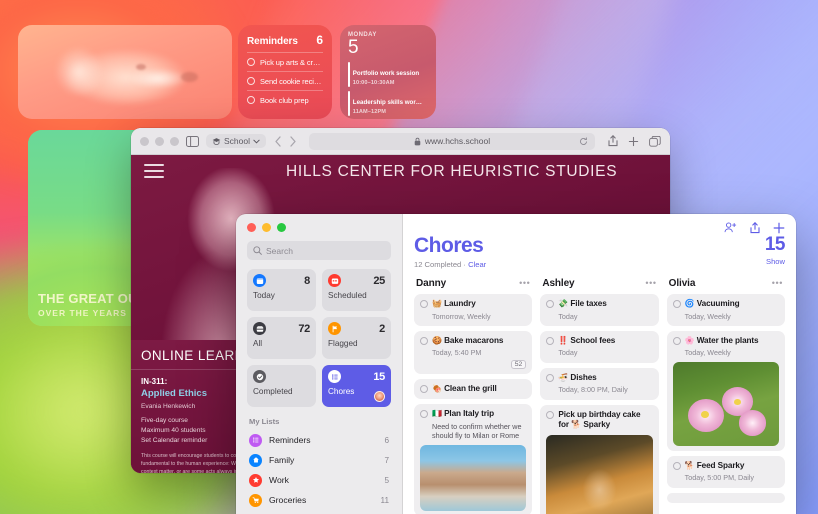 The image size is (818, 514). What do you see at coordinates (718, 304) in the screenshot?
I see `task-title-text: Vacuuming` at bounding box center [718, 304].